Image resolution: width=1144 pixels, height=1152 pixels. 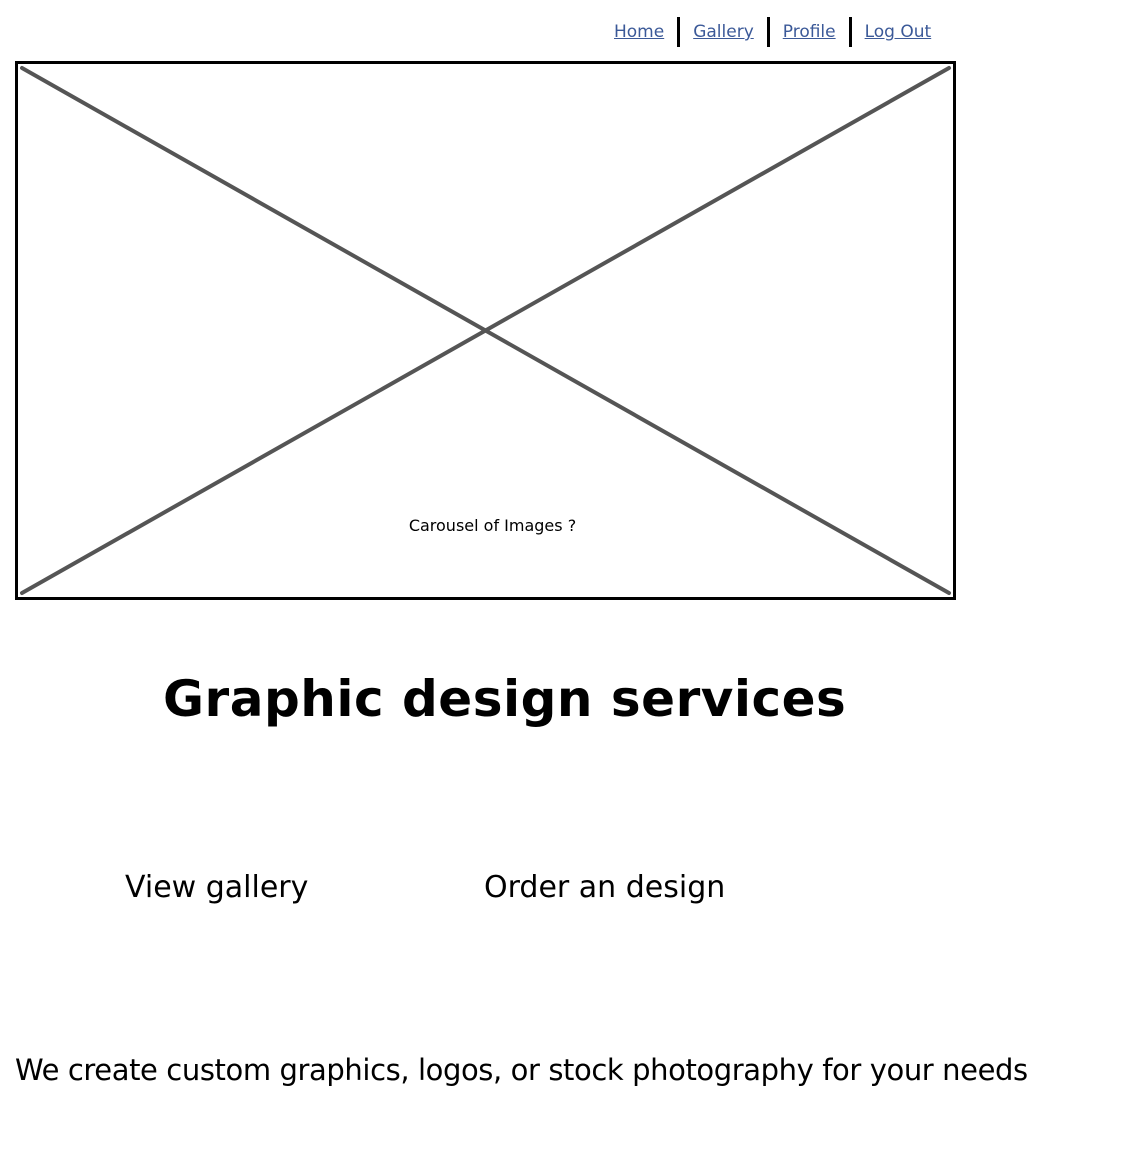 I want to click on nav-link-gallery: Gallery, so click(x=723, y=32).